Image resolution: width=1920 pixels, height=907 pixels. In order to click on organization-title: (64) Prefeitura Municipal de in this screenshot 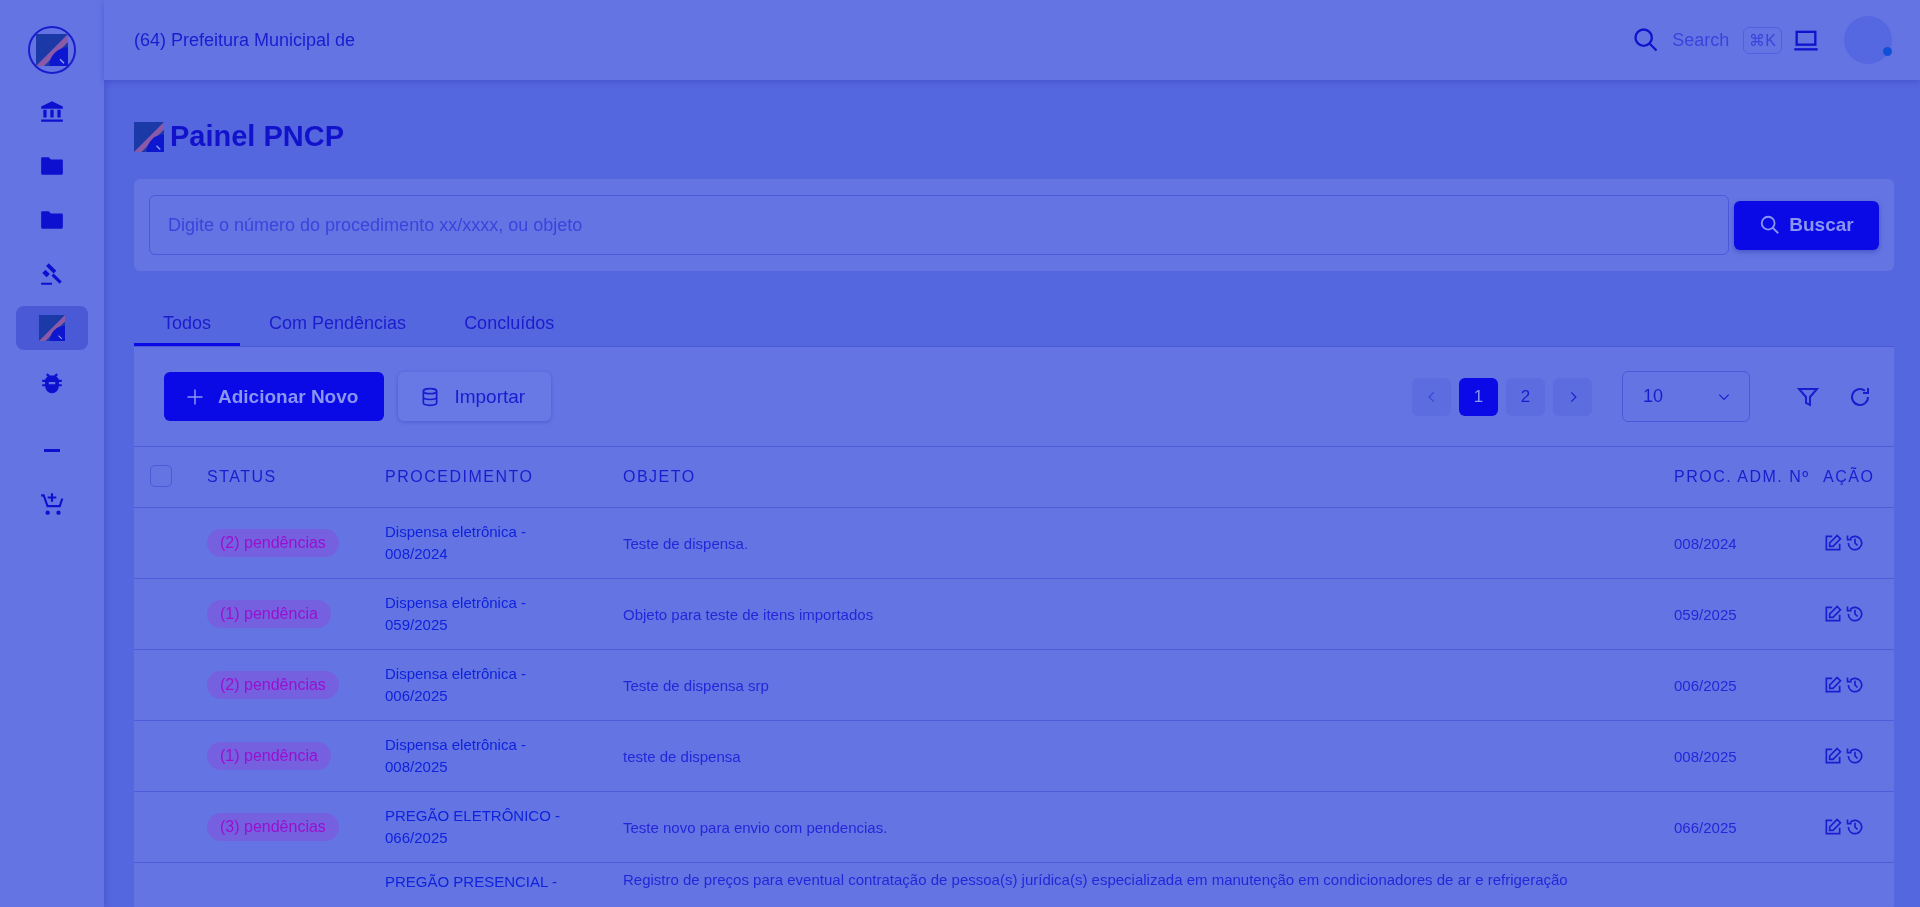, I will do `click(245, 40)`.